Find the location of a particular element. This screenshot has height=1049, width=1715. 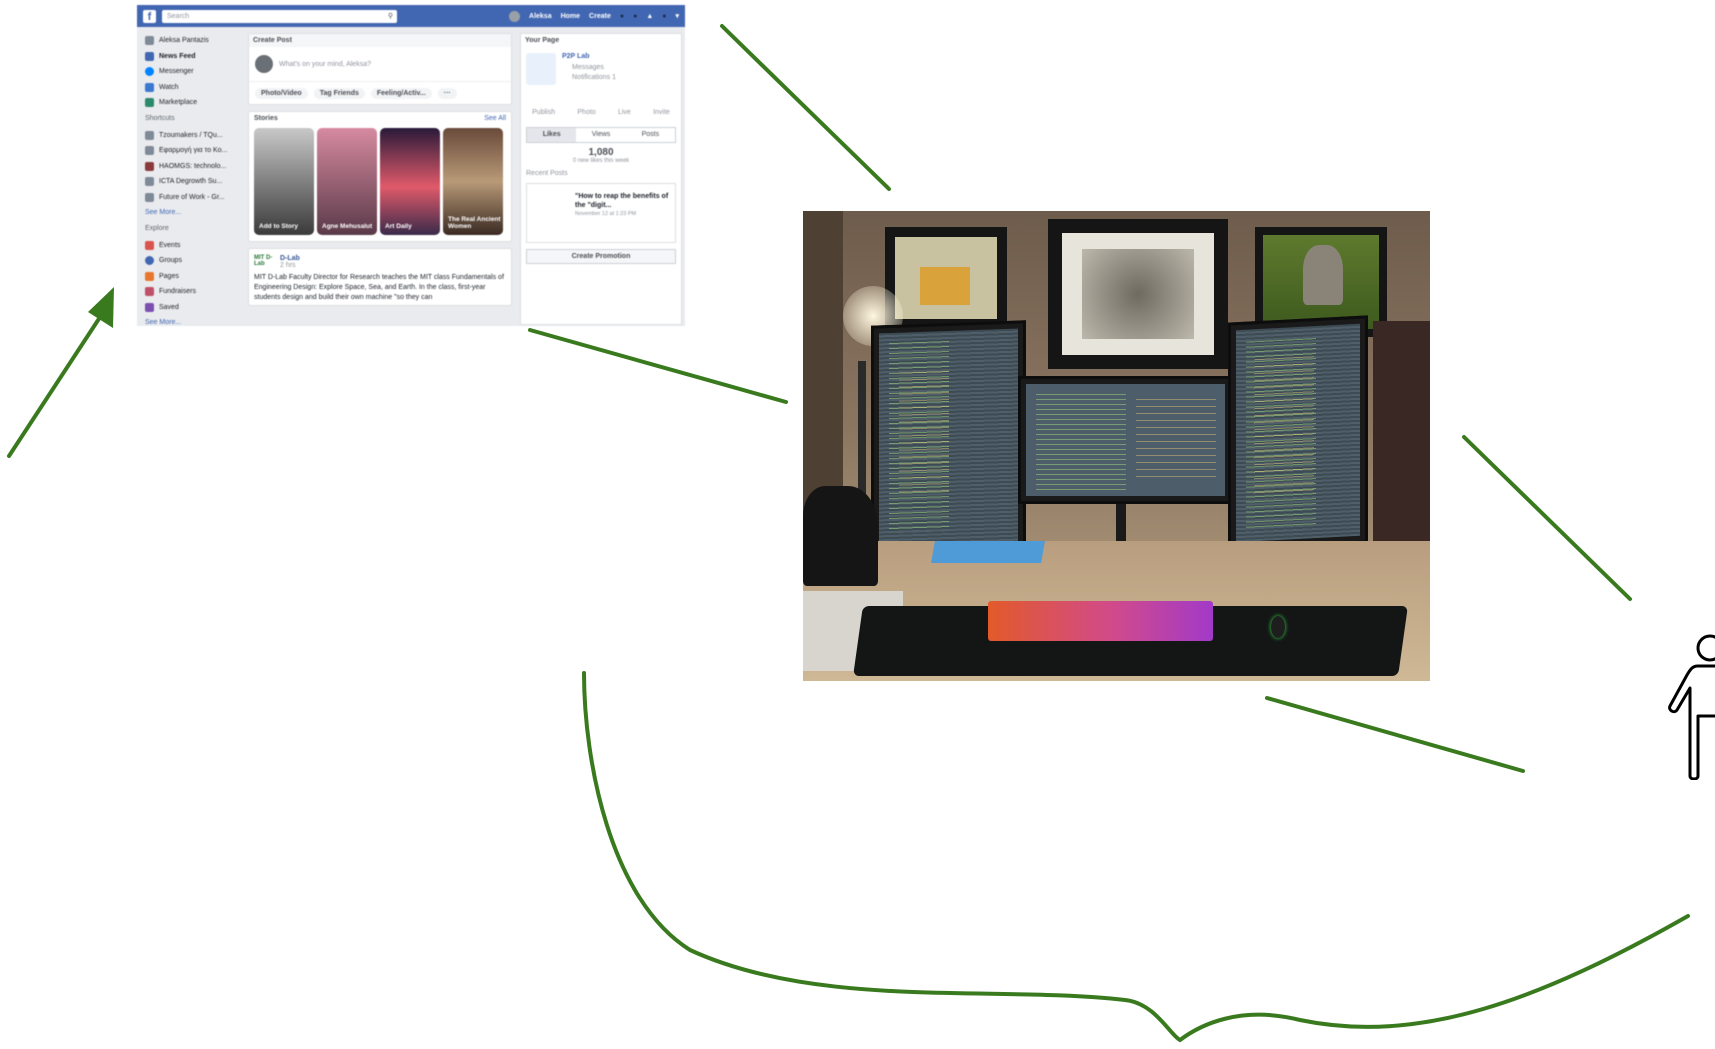

recent-posts-heading: Recent Posts is located at coordinates (547, 173).